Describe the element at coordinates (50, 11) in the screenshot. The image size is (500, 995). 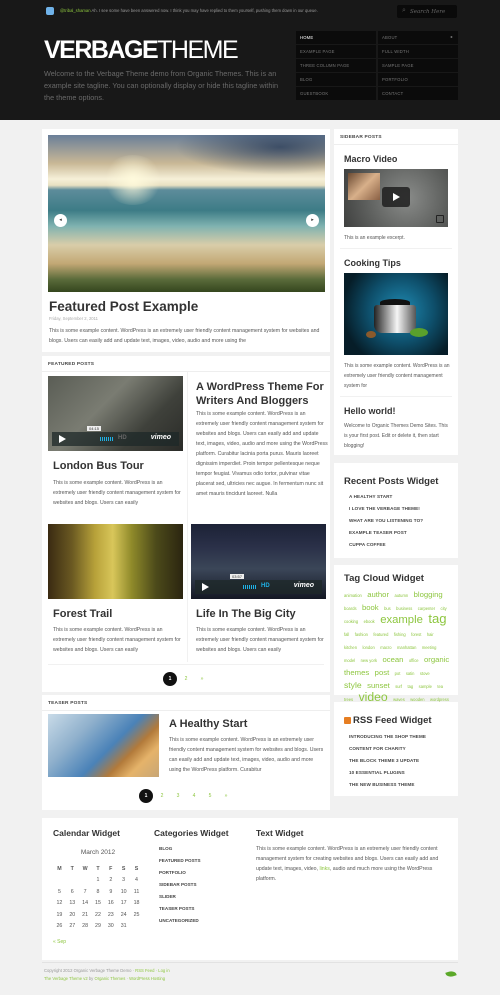
I see `twitter-icon` at that location.